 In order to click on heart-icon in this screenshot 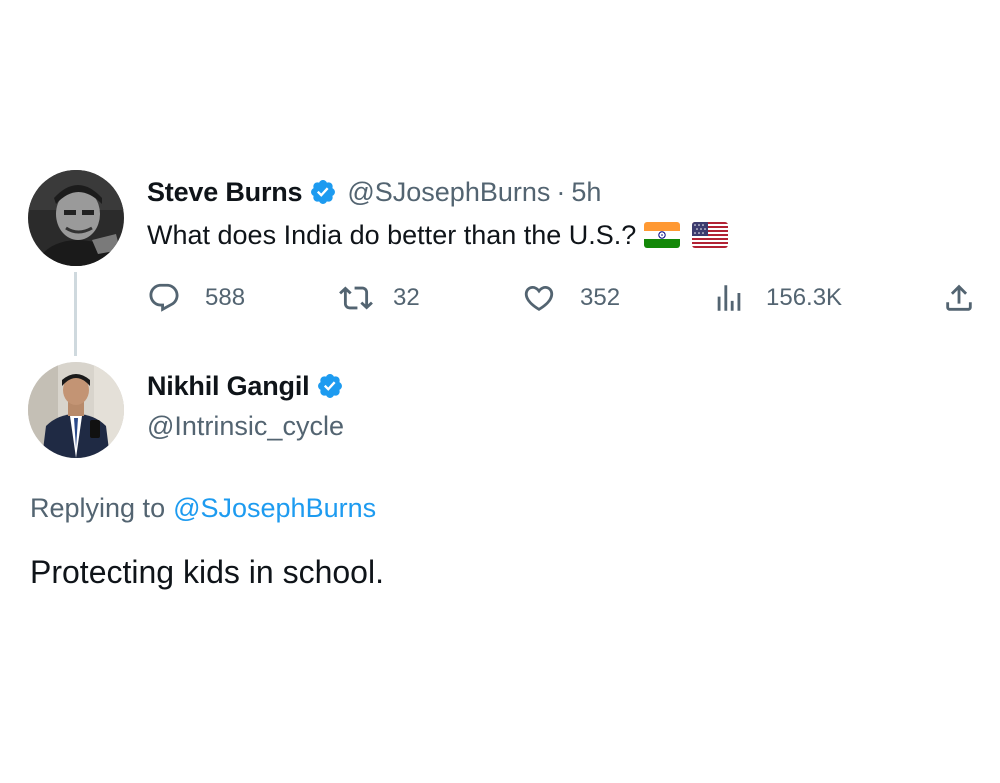, I will do `click(539, 298)`.